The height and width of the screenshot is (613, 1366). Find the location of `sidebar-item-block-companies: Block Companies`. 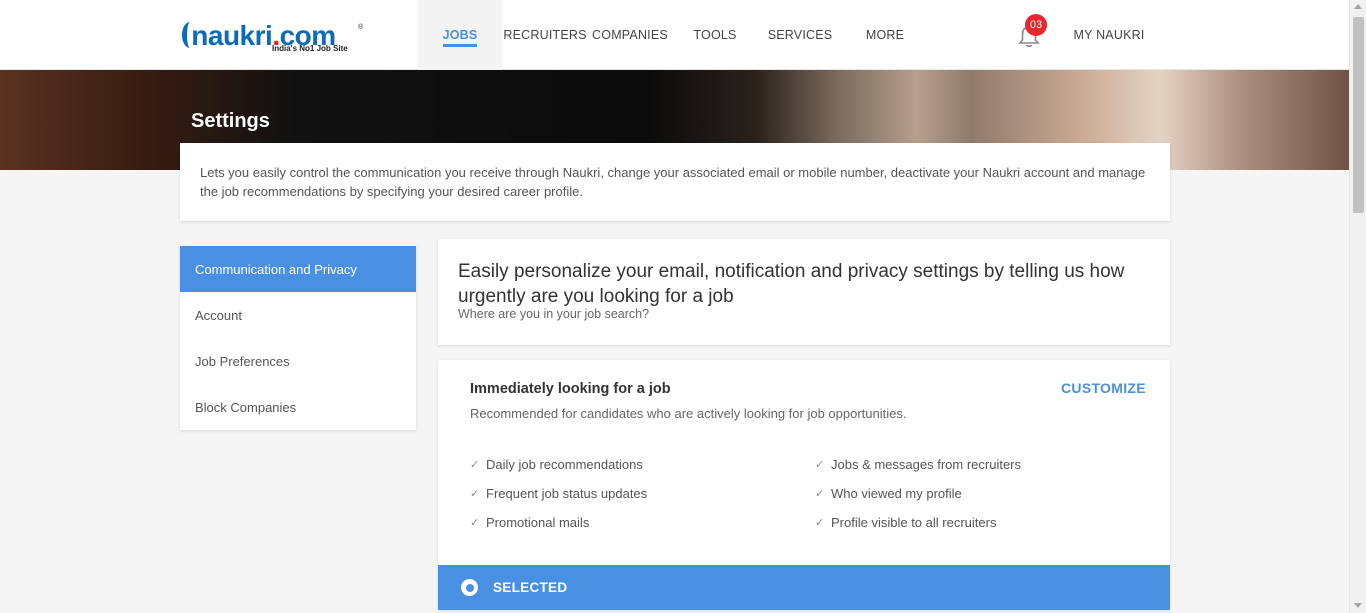

sidebar-item-block-companies: Block Companies is located at coordinates (298, 407).